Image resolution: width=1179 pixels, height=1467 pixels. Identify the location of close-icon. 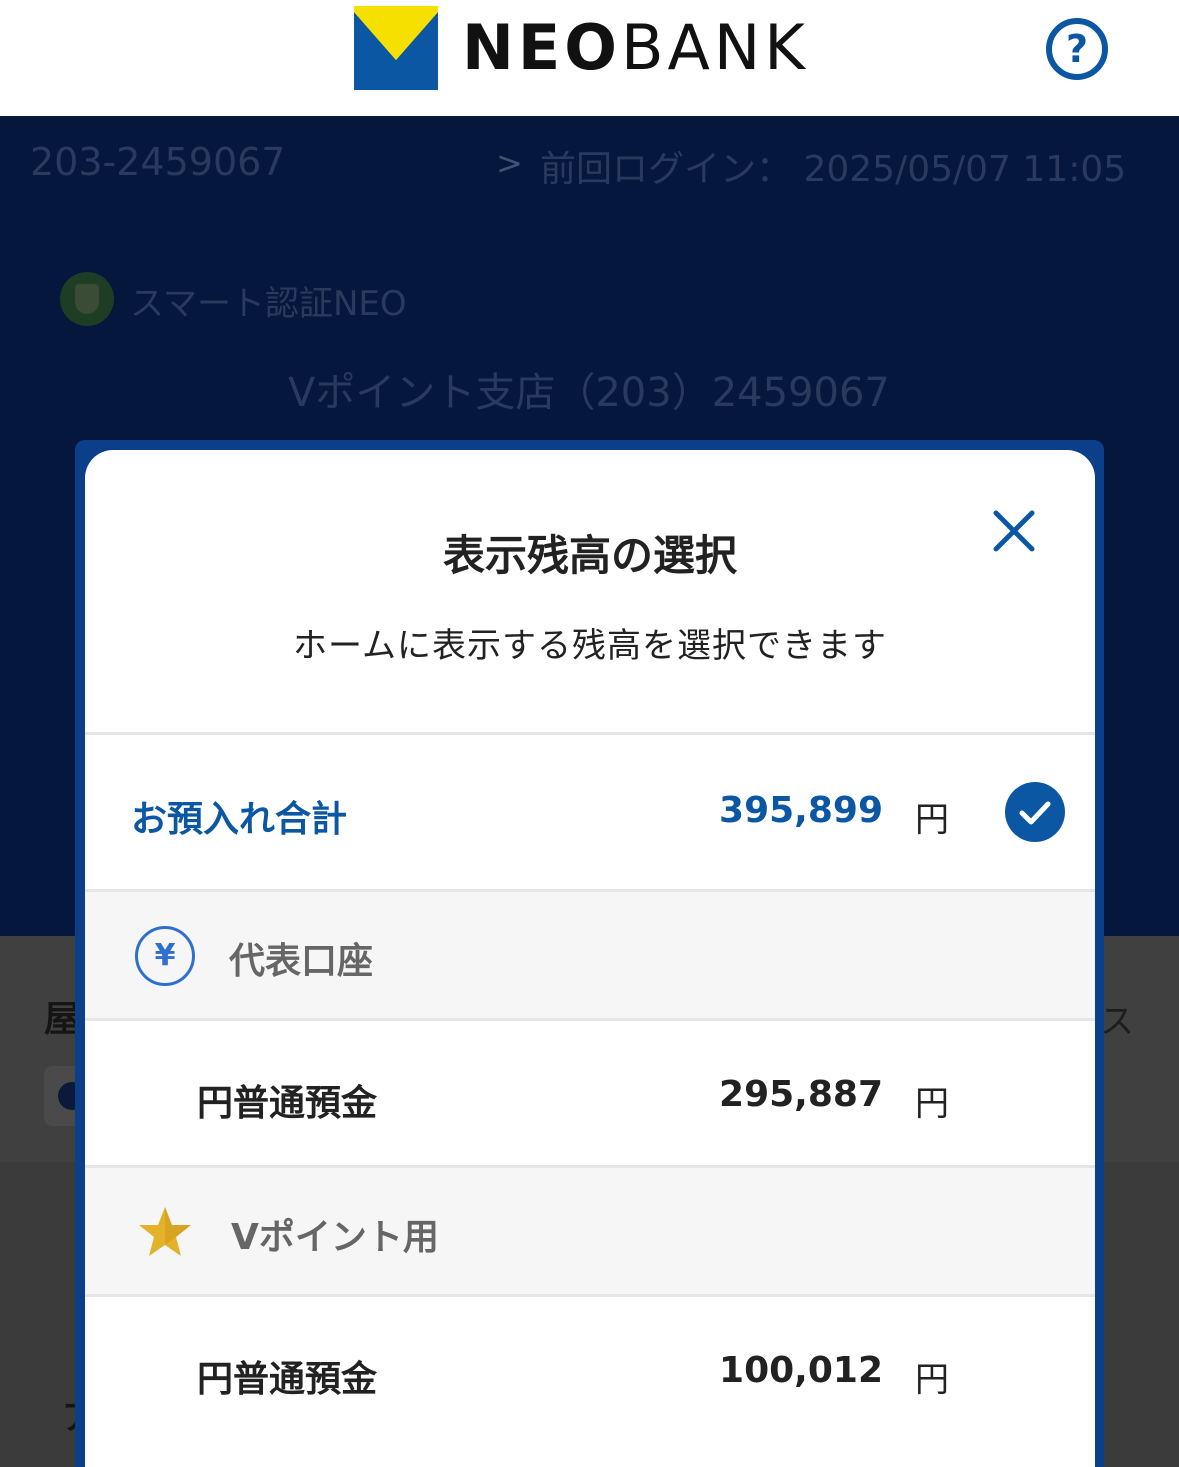
(1014, 531).